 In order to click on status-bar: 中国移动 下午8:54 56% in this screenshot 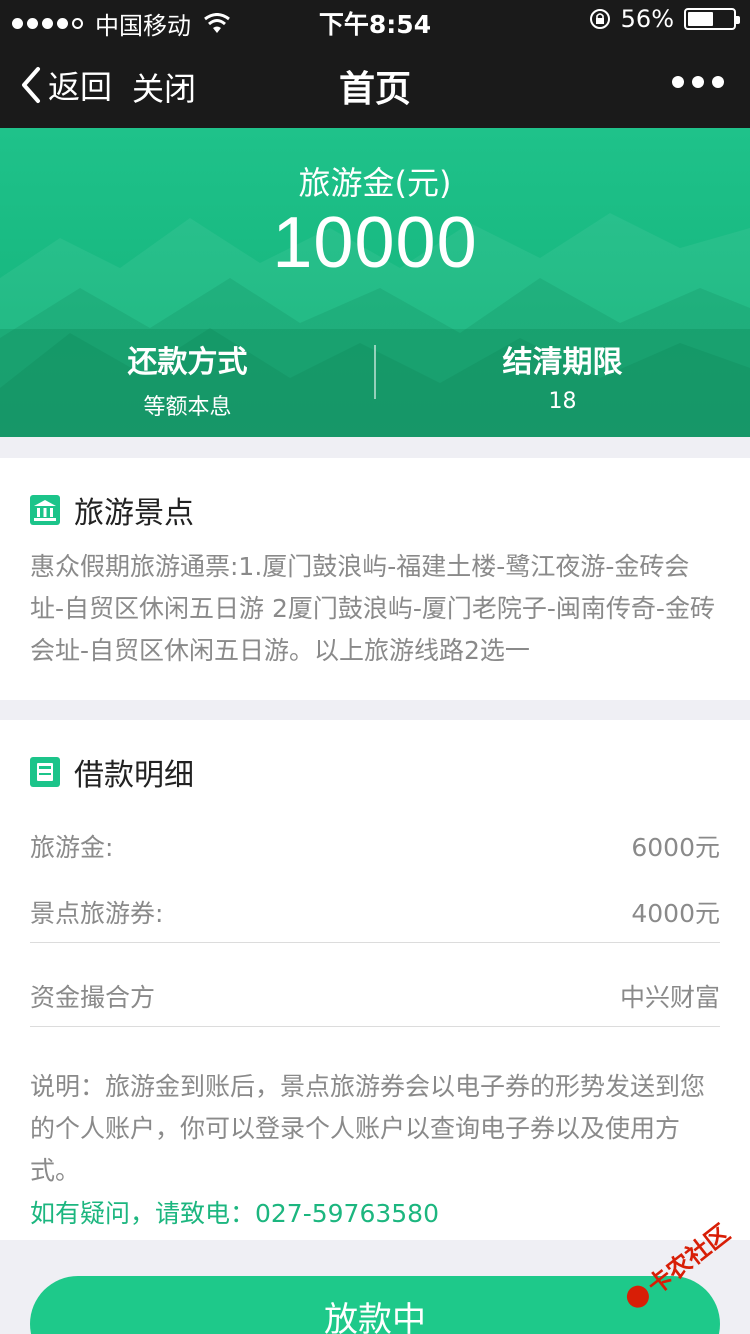, I will do `click(375, 20)`.